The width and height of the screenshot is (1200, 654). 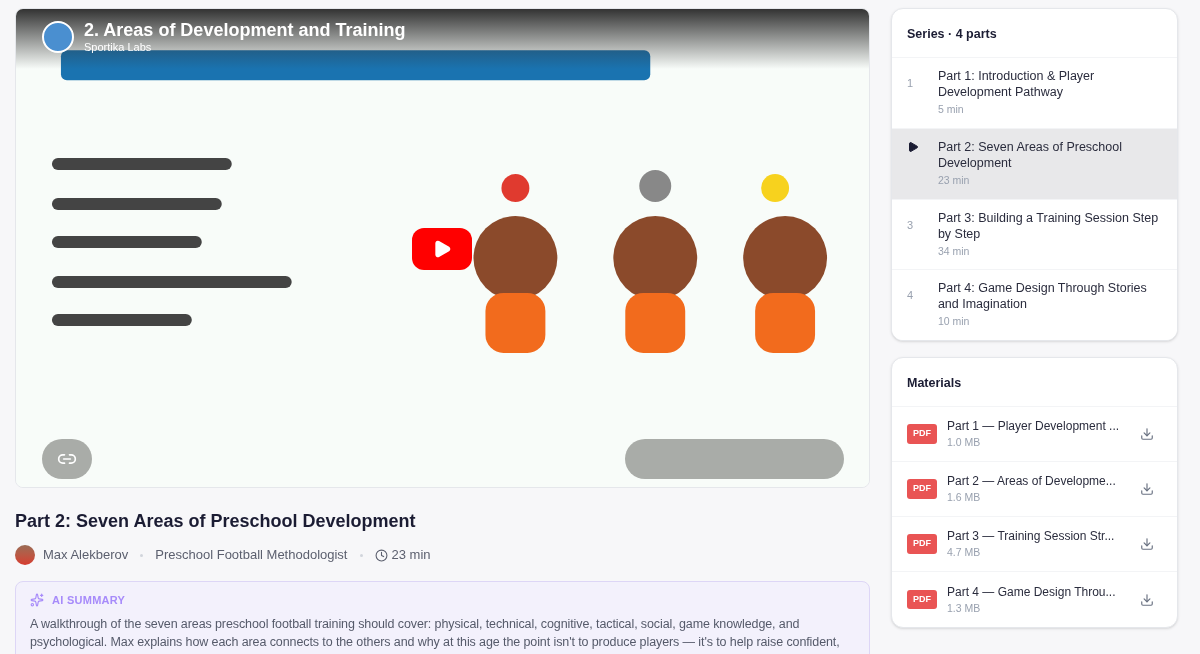 I want to click on part-duration: 10 min, so click(x=954, y=322).